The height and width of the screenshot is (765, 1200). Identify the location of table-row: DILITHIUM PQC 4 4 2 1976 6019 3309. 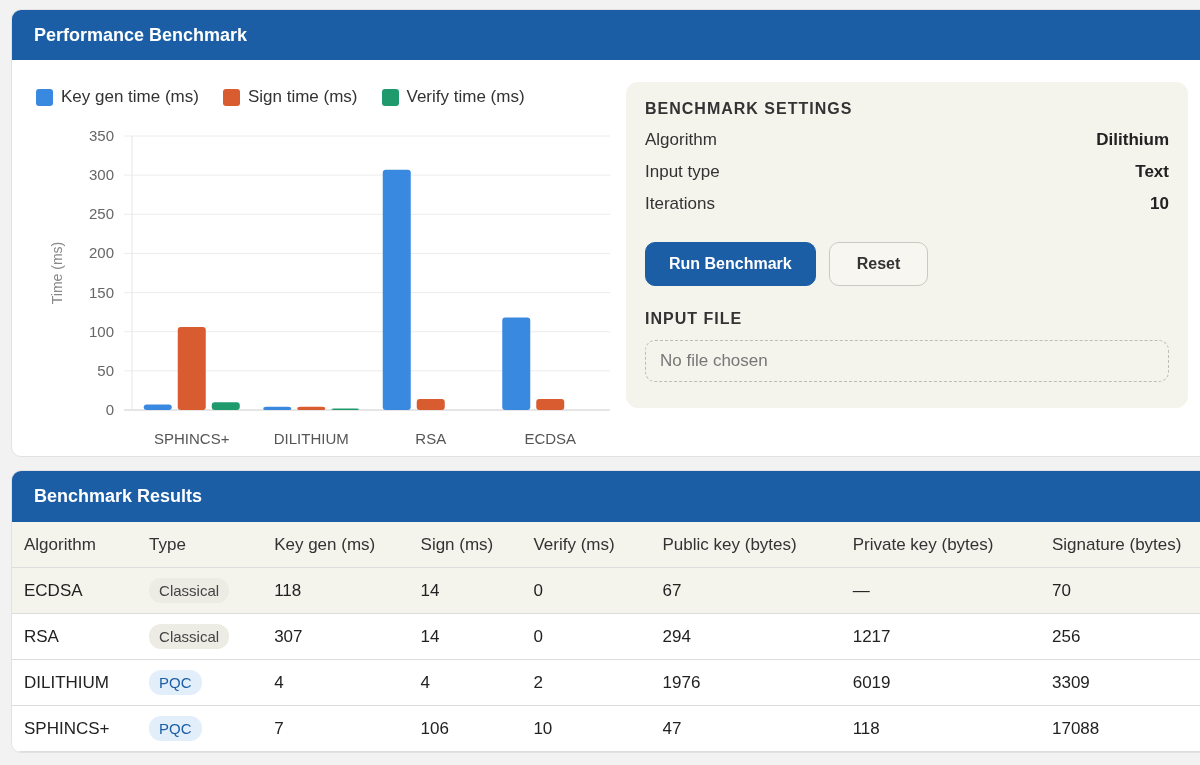
(606, 682).